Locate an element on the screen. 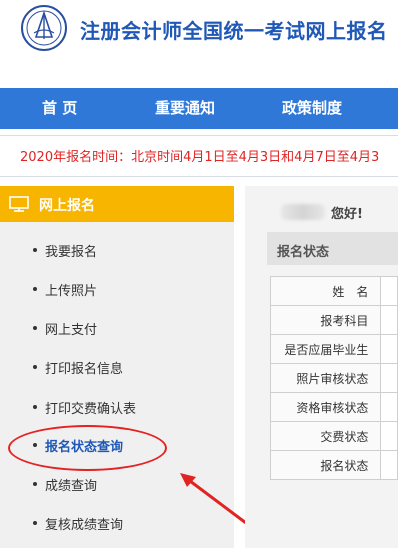 This screenshot has height=548, width=398. table-row: 照片审核状态 is located at coordinates (333, 378).